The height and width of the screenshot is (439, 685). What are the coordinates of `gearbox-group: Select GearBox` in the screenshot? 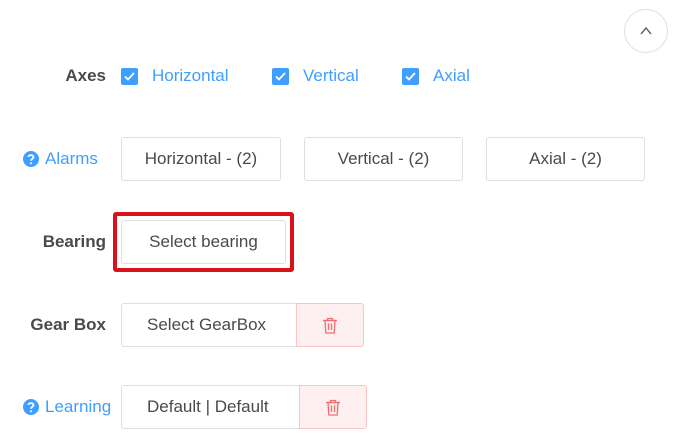 It's located at (242, 325).